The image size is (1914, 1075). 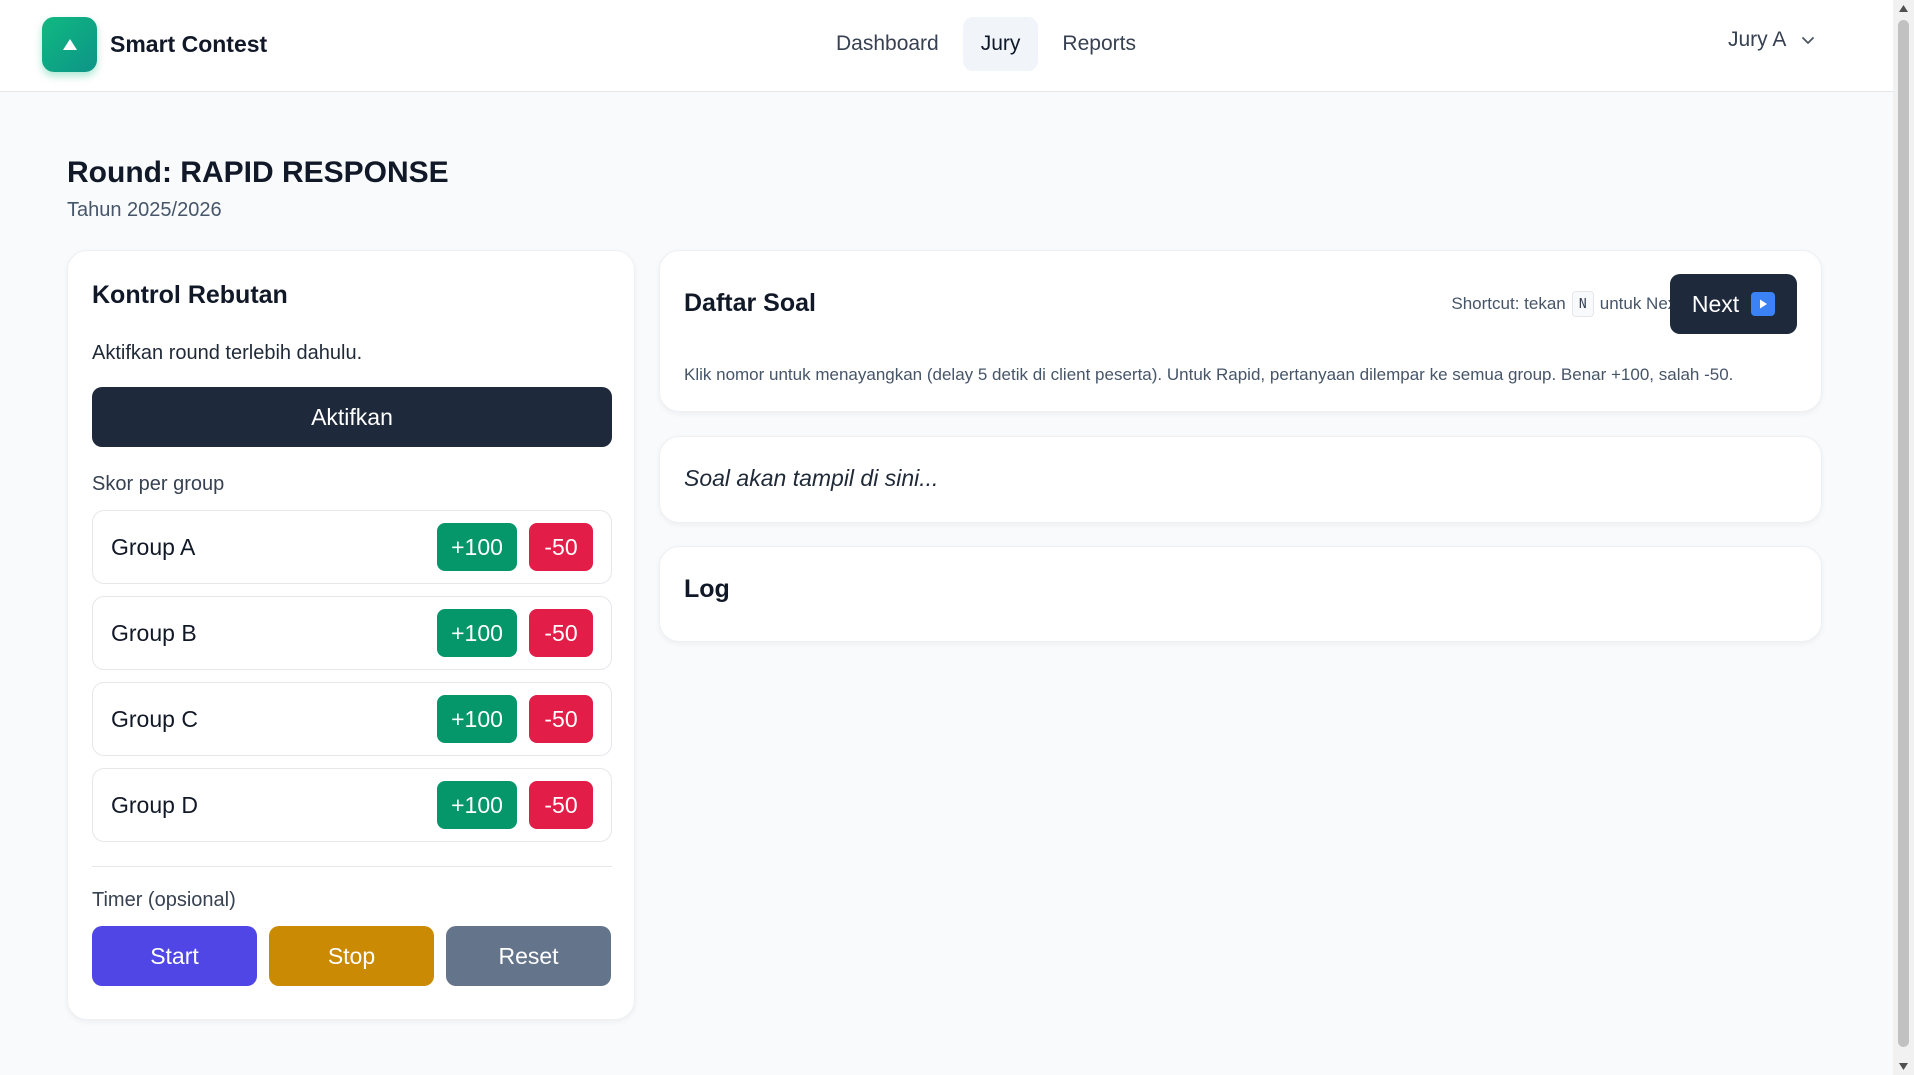 I want to click on shortcut-key: N, so click(x=1582, y=304).